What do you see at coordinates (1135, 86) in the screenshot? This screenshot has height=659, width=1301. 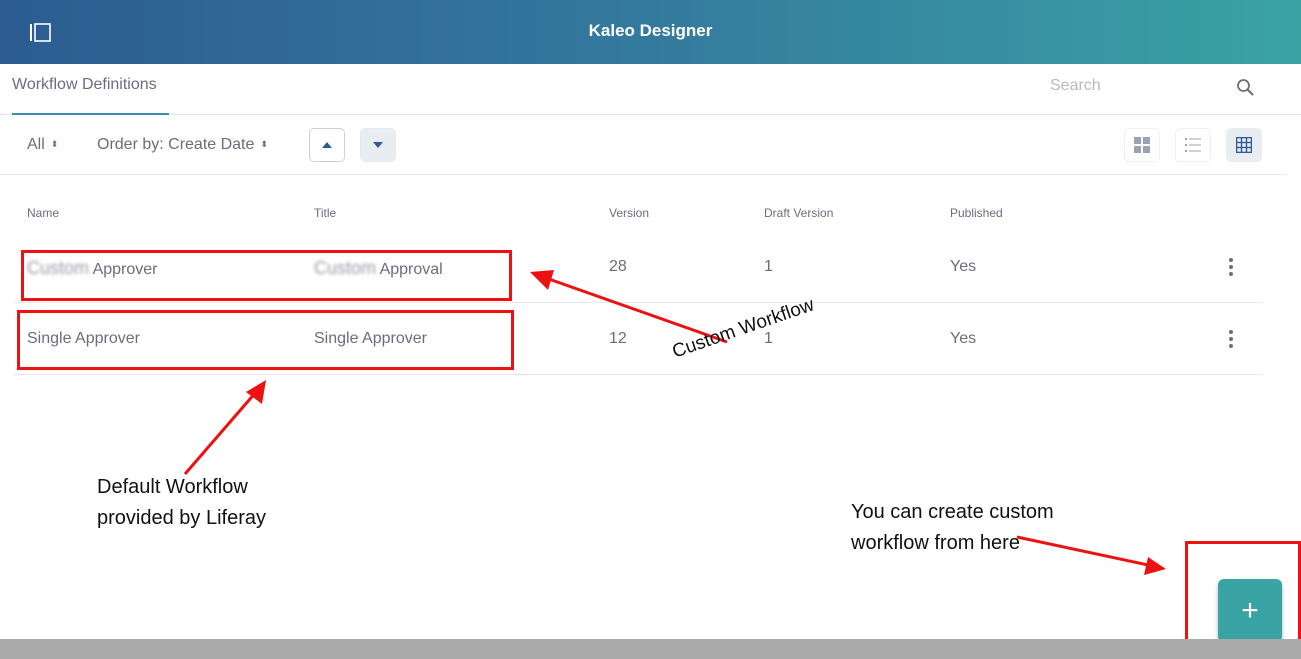 I see `search-input` at bounding box center [1135, 86].